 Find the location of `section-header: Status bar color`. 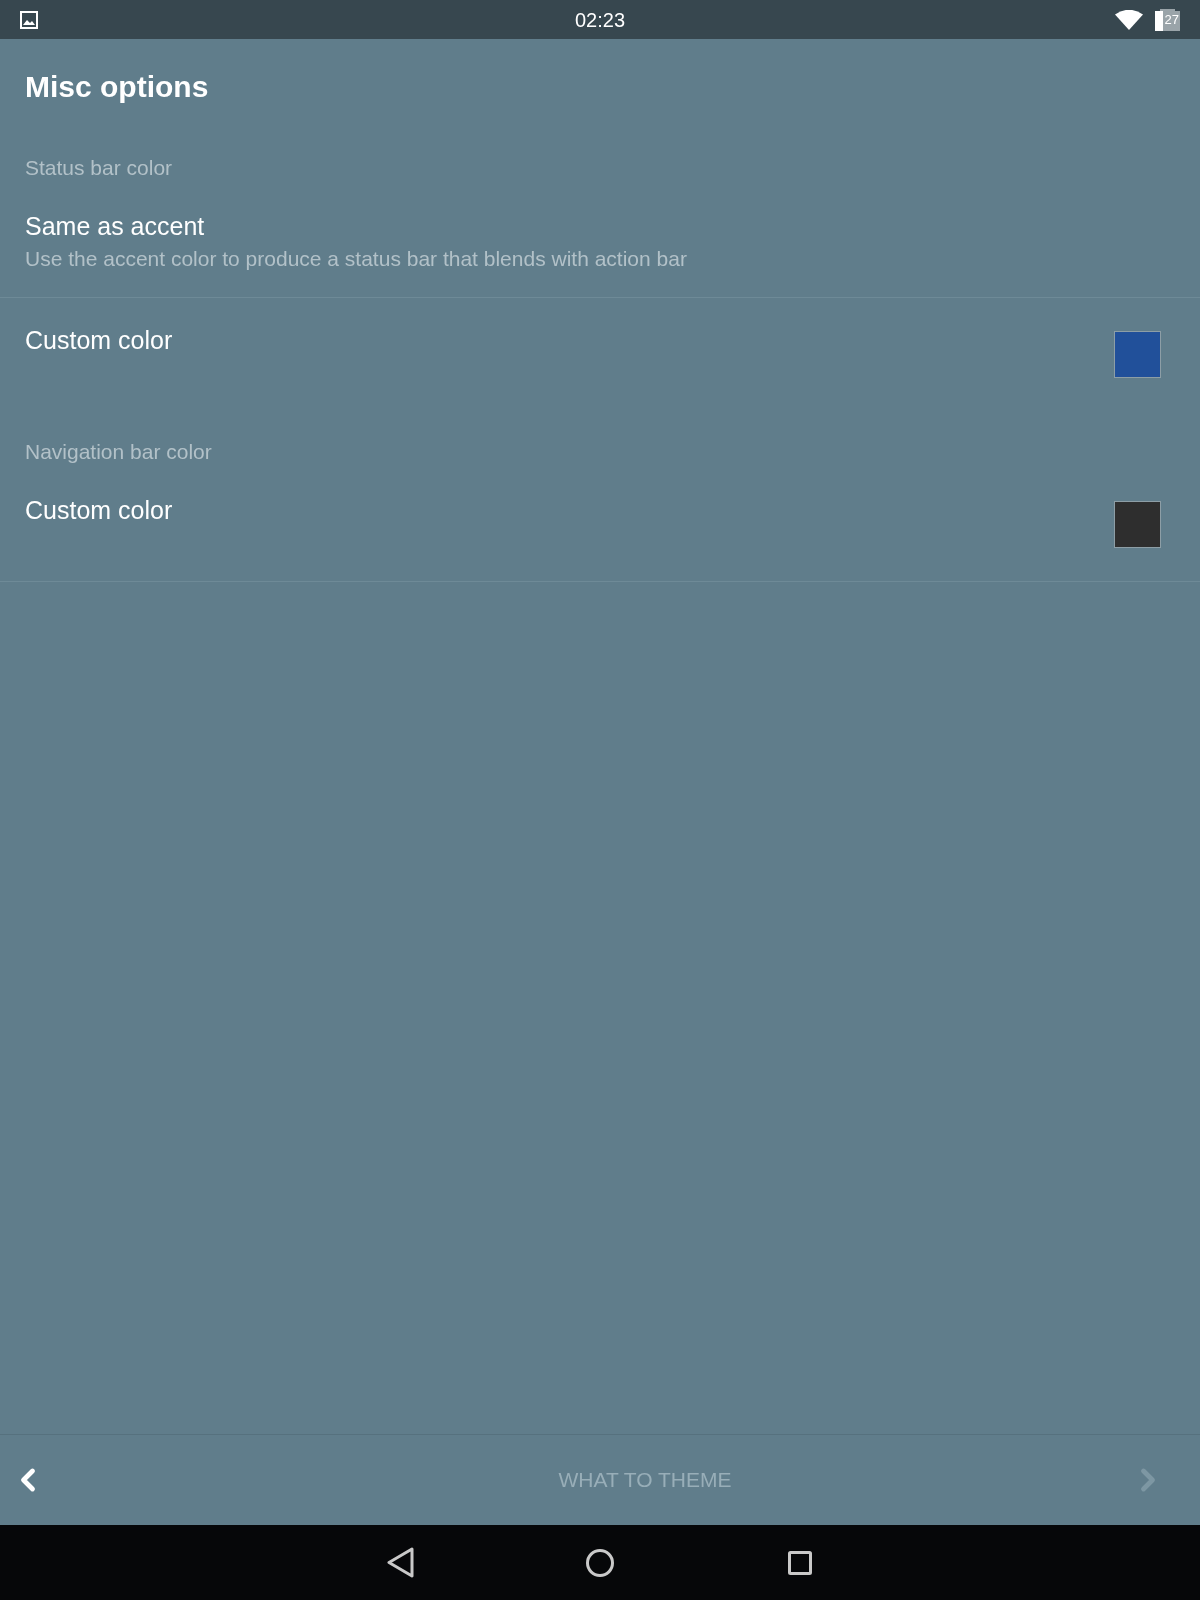

section-header: Status bar color is located at coordinates (99, 168).